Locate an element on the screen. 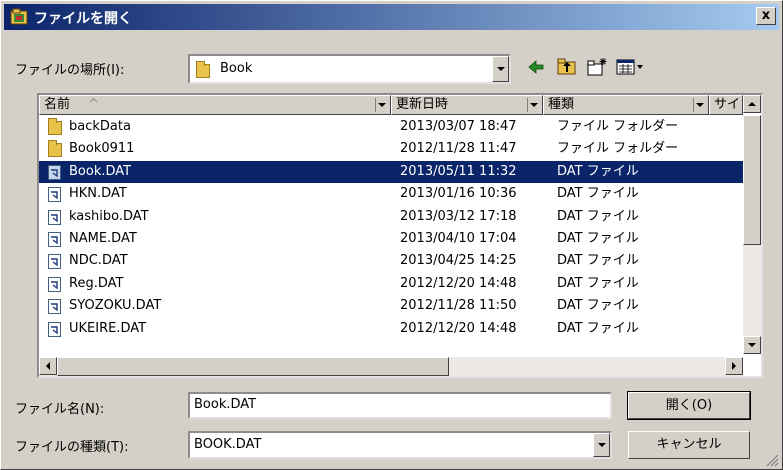  file-date: 2013/01/16 10:36 is located at coordinates (458, 194).